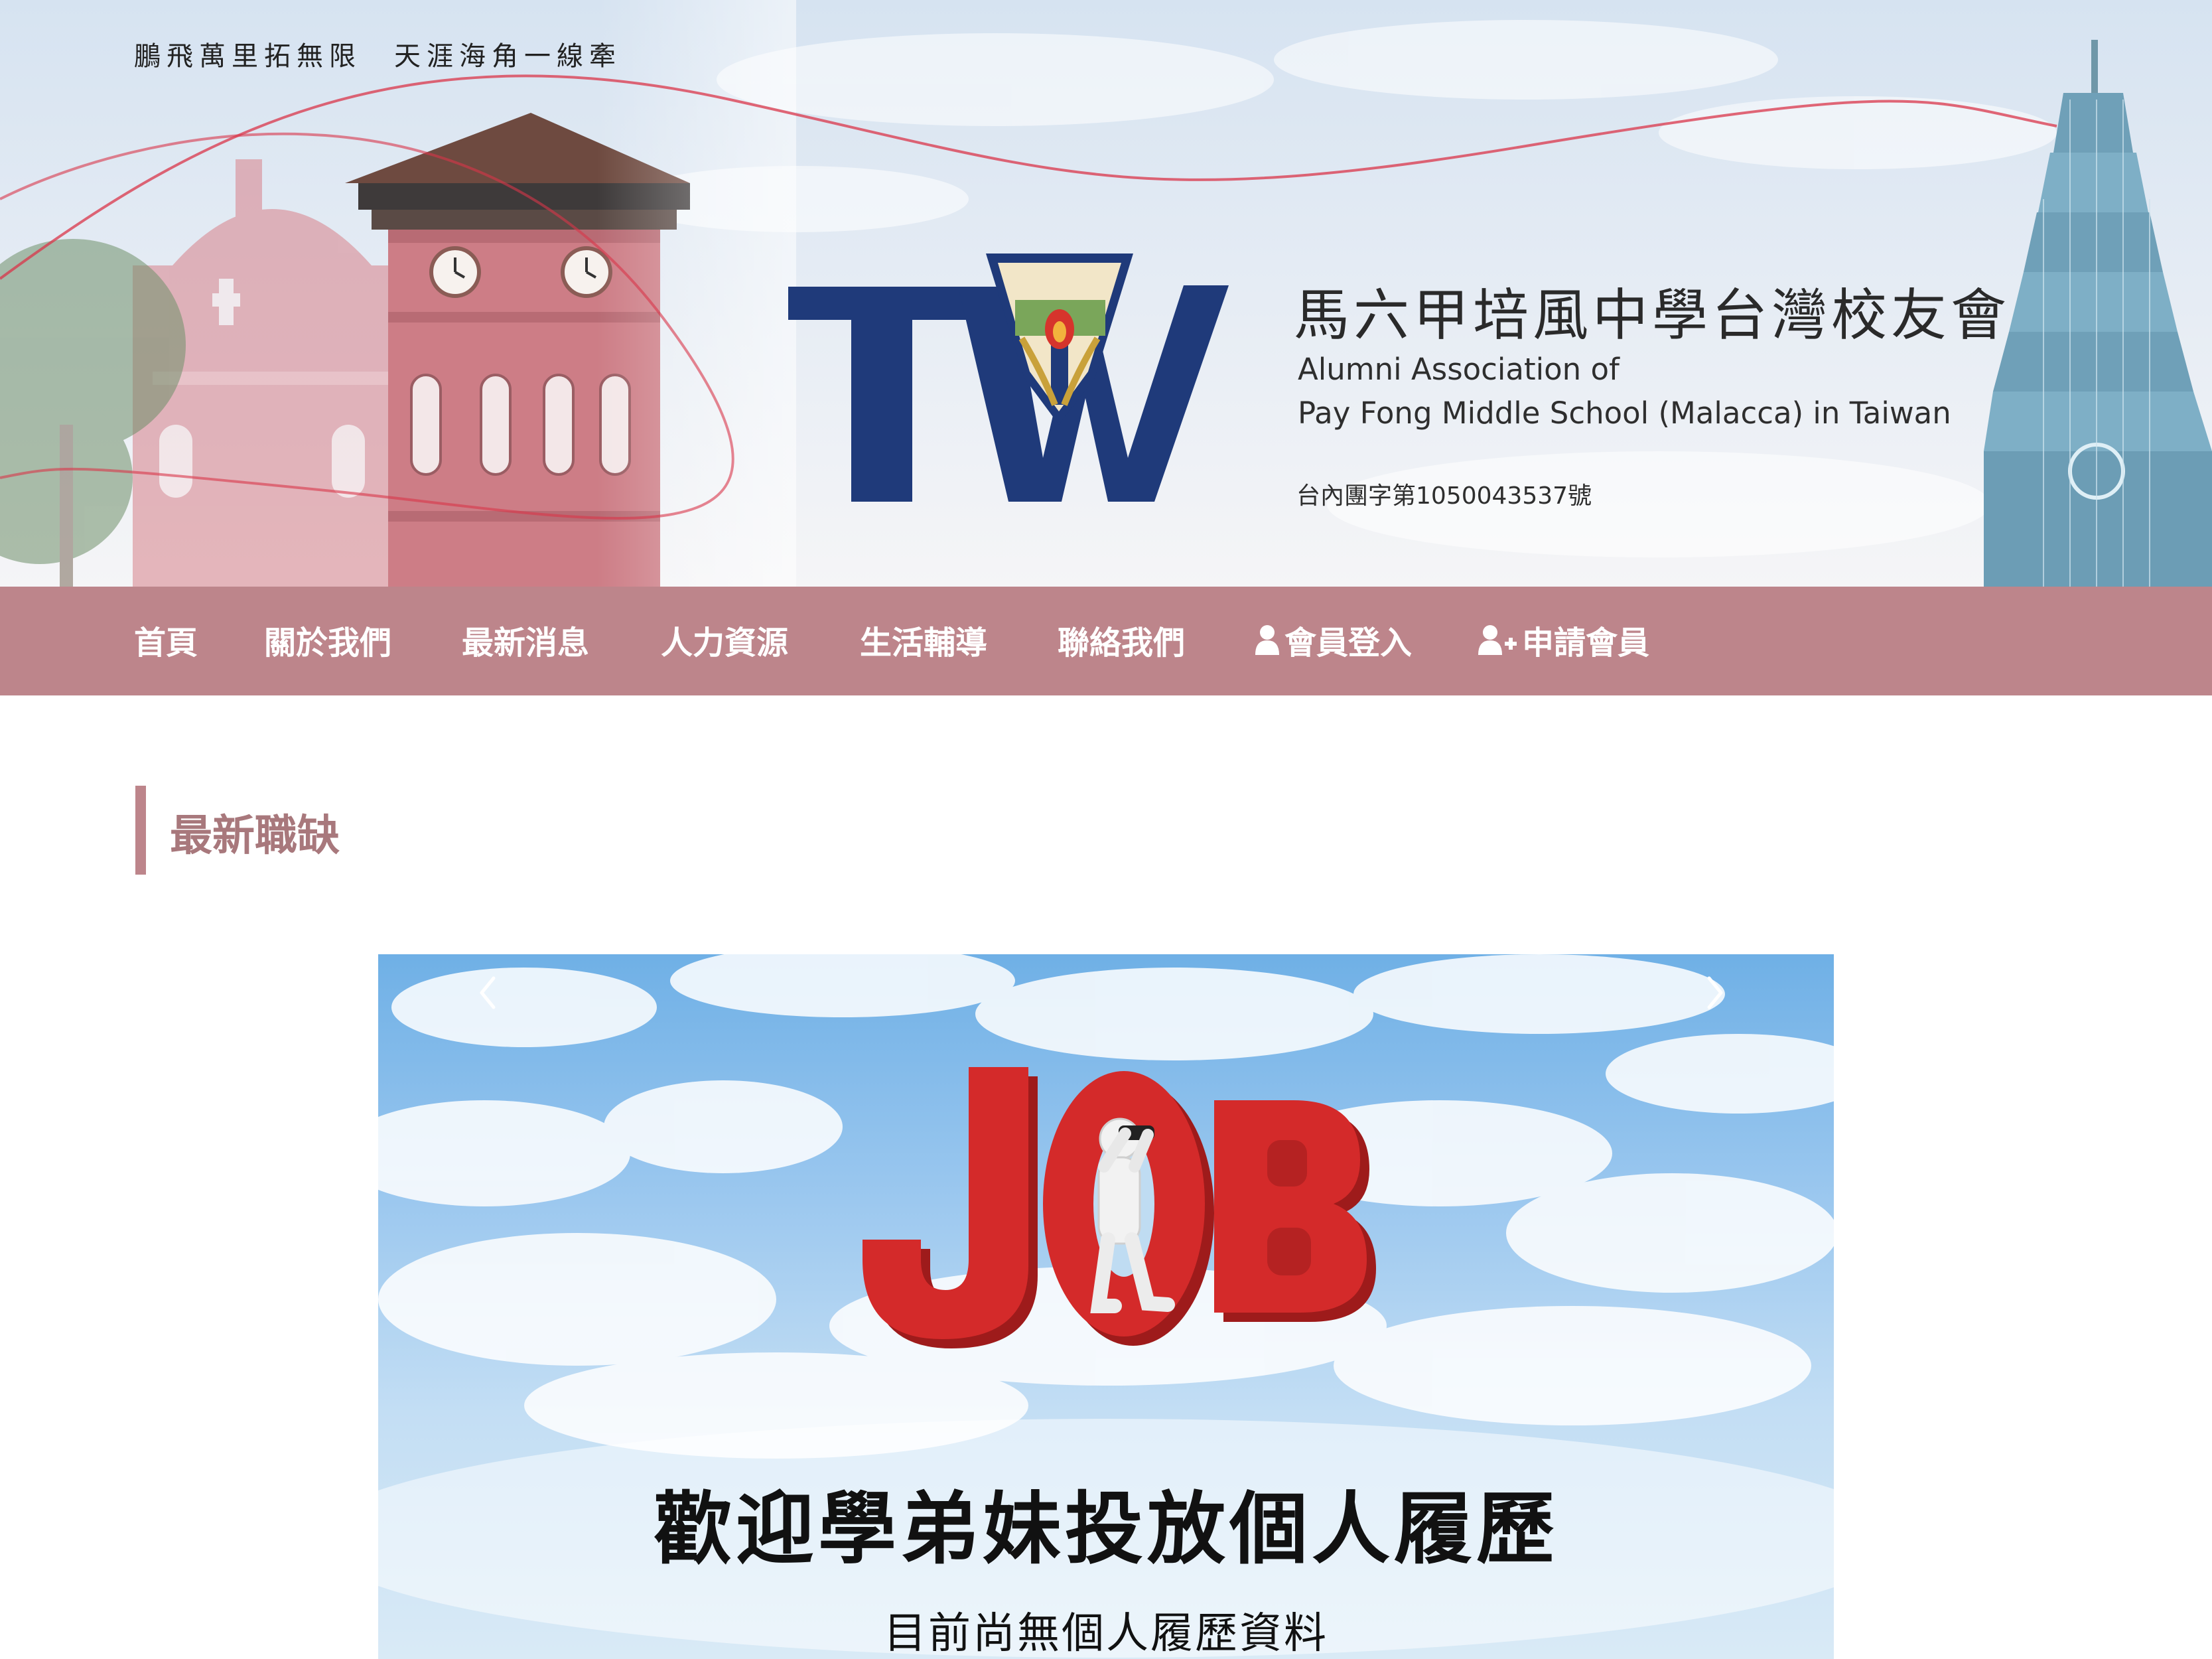 Image resolution: width=2212 pixels, height=1659 pixels. I want to click on nav-item-home: 首頁, so click(166, 639).